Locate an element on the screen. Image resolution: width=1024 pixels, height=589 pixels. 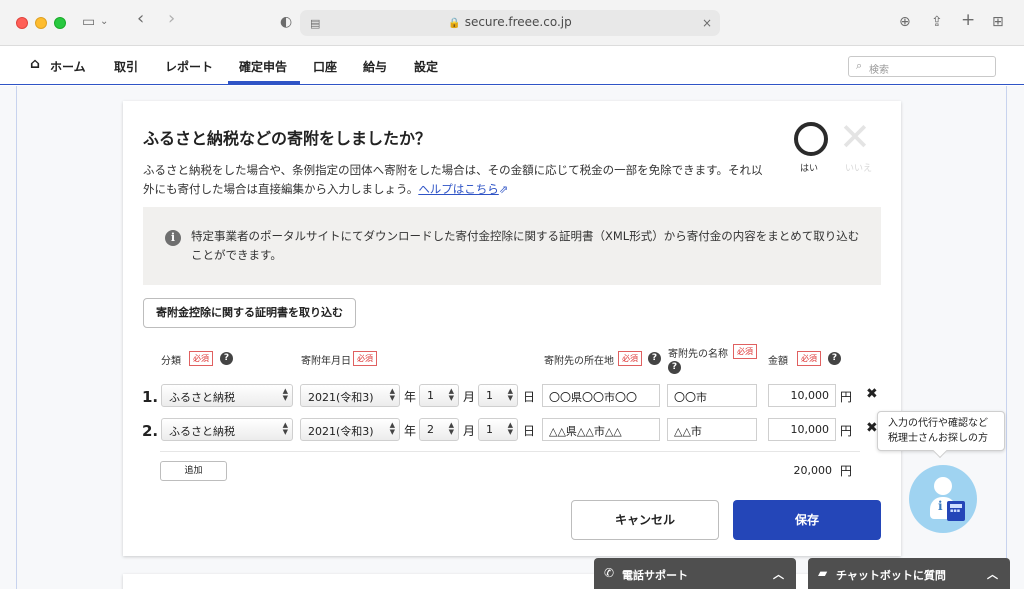
chatbot-bar: ▰ チャットボットに質問 ︿ is located at coordinates (909, 573).